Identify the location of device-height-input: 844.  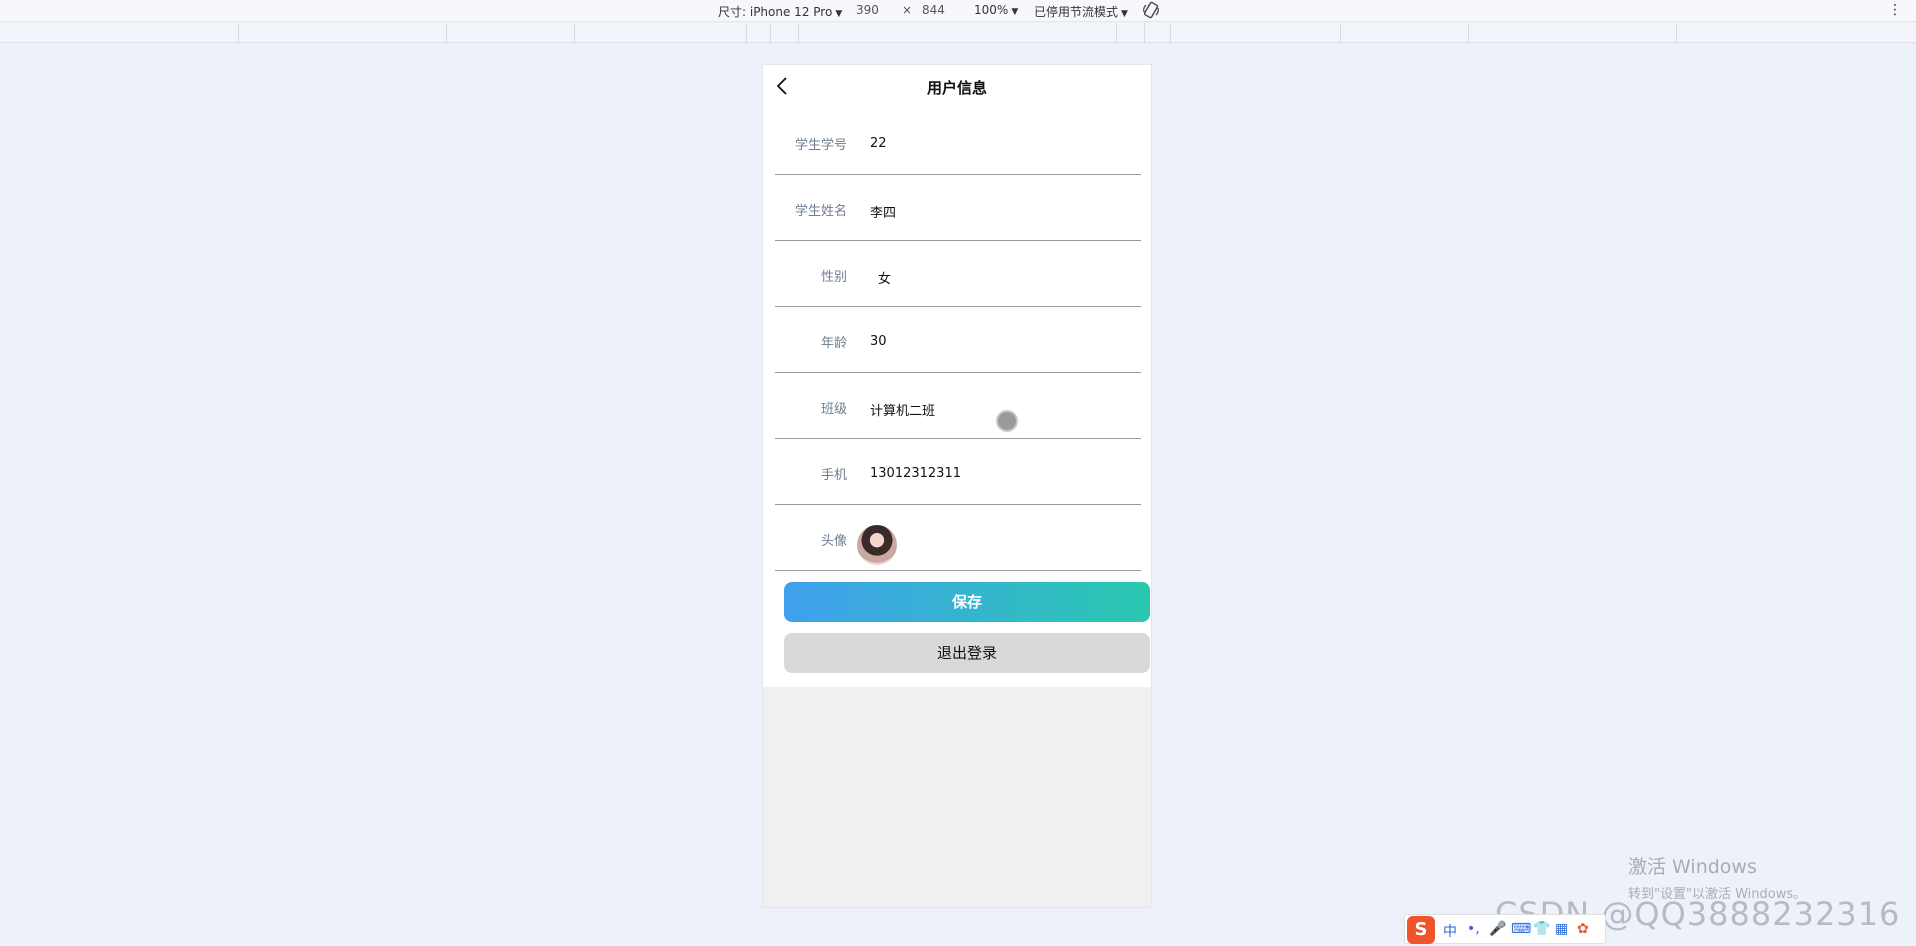
(933, 10).